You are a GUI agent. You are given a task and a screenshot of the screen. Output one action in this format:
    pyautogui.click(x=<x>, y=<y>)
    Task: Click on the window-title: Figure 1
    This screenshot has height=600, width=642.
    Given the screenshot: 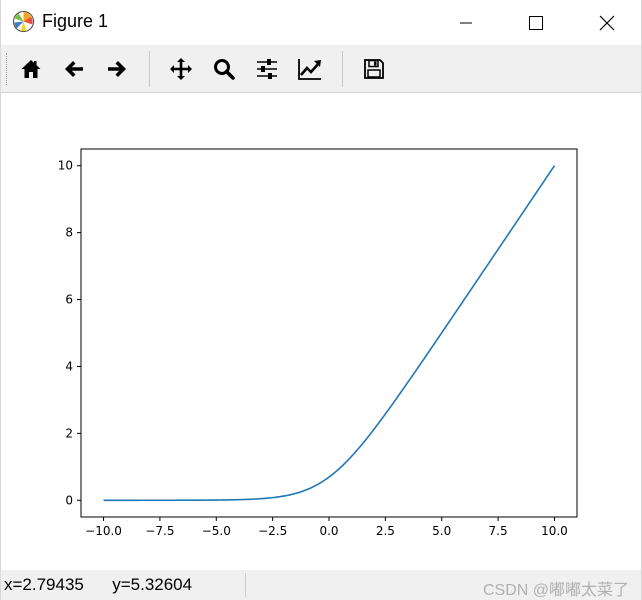 What is the action you would take?
    pyautogui.click(x=75, y=21)
    